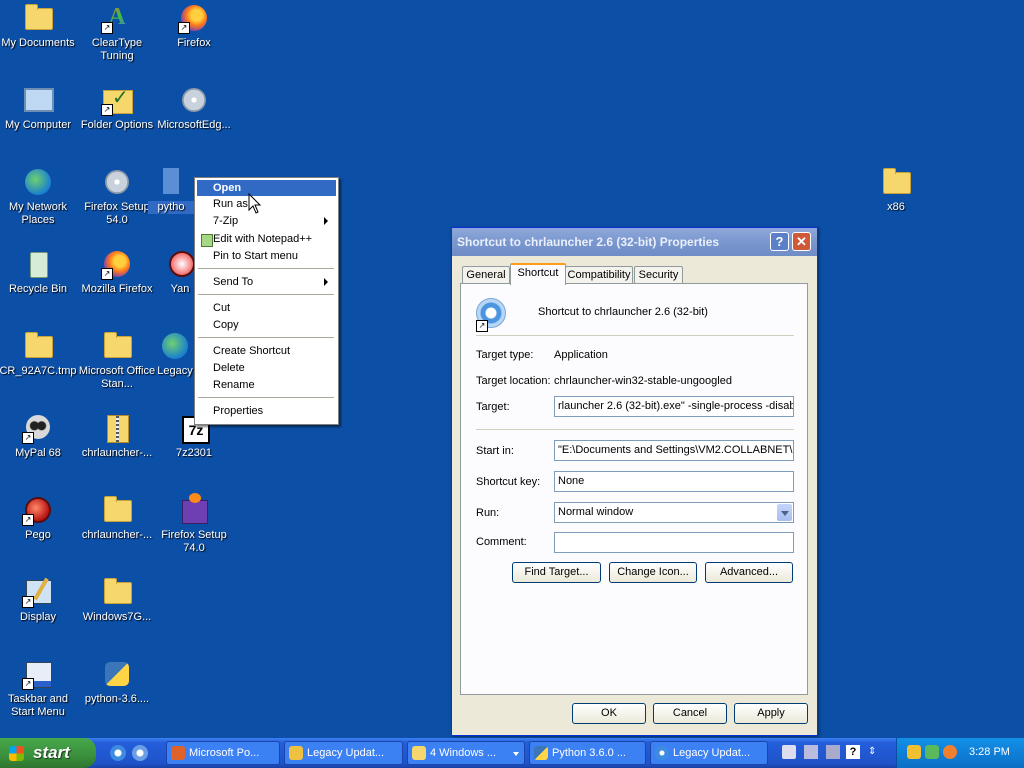  What do you see at coordinates (771, 713) in the screenshot?
I see `apply-button: Apply` at bounding box center [771, 713].